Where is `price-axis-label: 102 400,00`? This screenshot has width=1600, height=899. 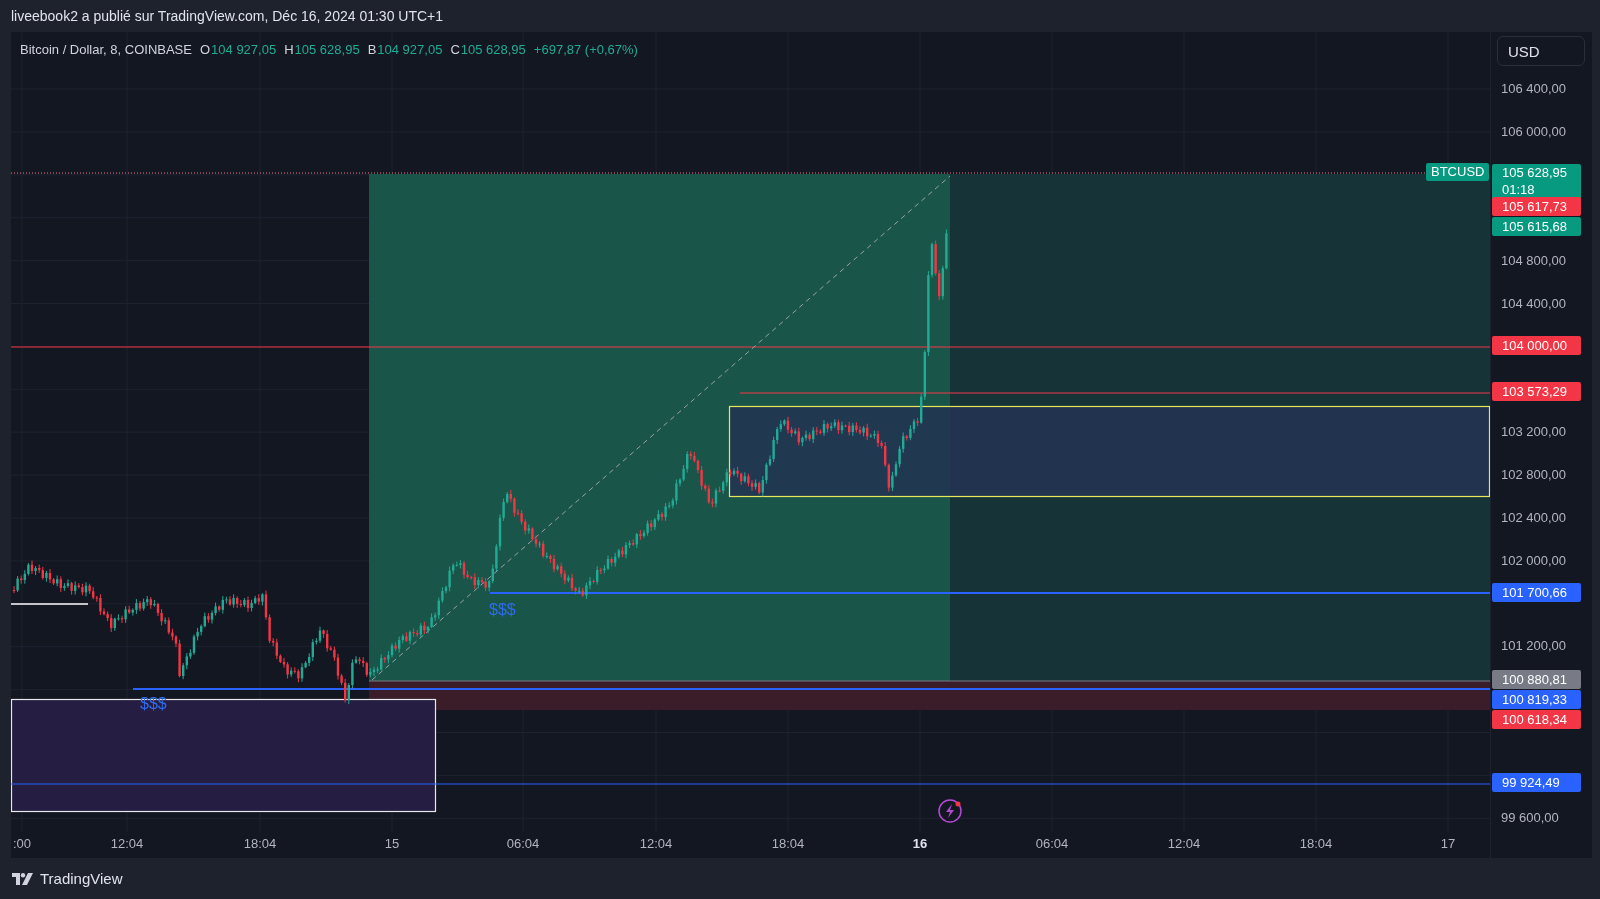
price-axis-label: 102 400,00 is located at coordinates (1534, 517).